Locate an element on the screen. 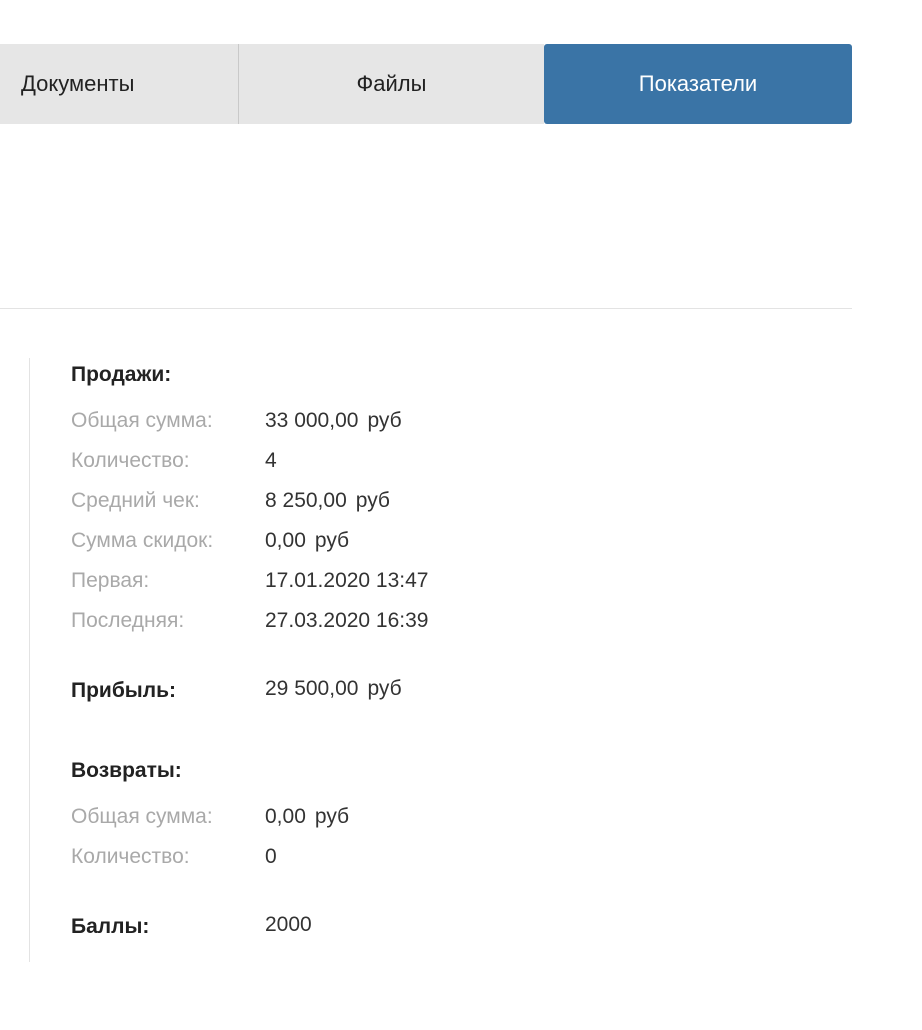 The image size is (922, 1030). returns-total-amount: 0,00 is located at coordinates (285, 816).